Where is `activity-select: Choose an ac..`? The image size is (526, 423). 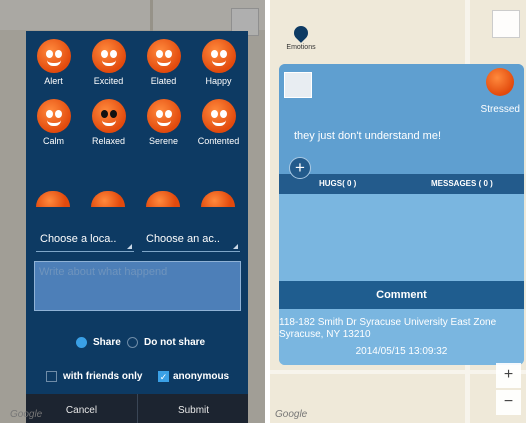
activity-select: Choose an ac.. is located at coordinates (191, 240).